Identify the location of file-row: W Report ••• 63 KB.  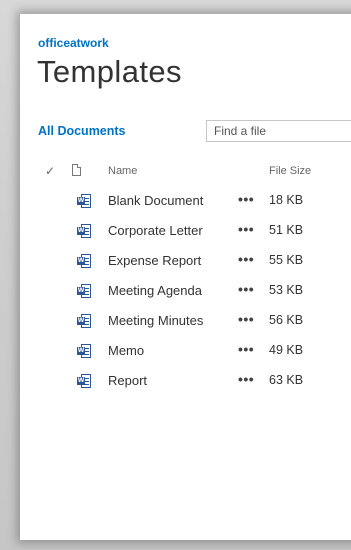
(185, 381).